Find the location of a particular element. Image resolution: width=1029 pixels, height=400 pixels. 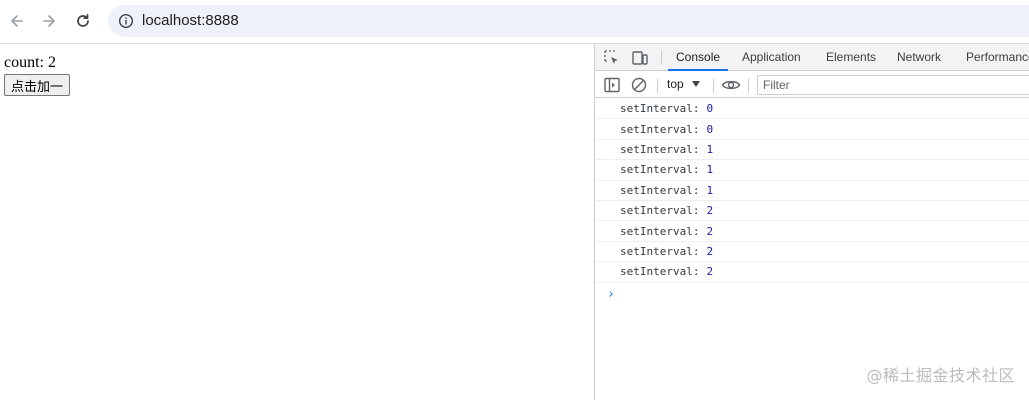

tab-separator is located at coordinates (661, 57).